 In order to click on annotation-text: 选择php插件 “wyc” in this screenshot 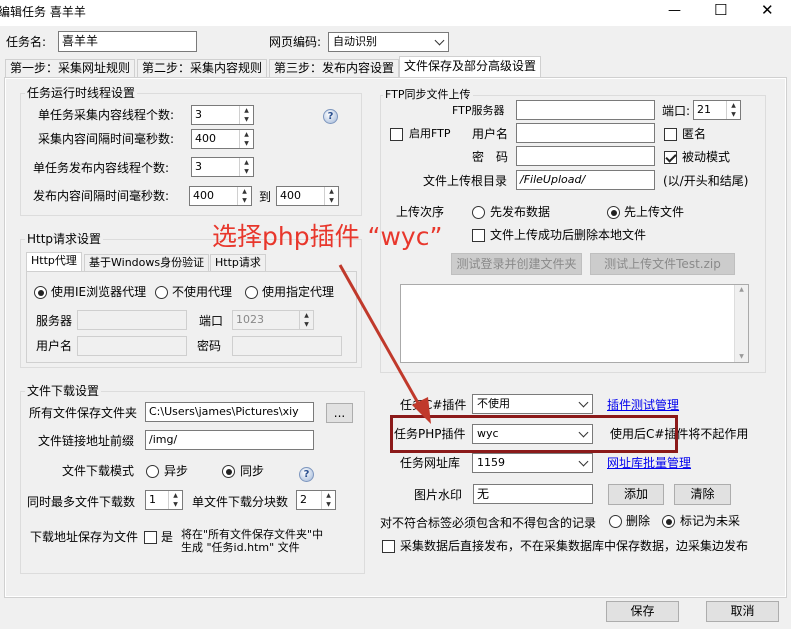, I will do `click(327, 236)`.